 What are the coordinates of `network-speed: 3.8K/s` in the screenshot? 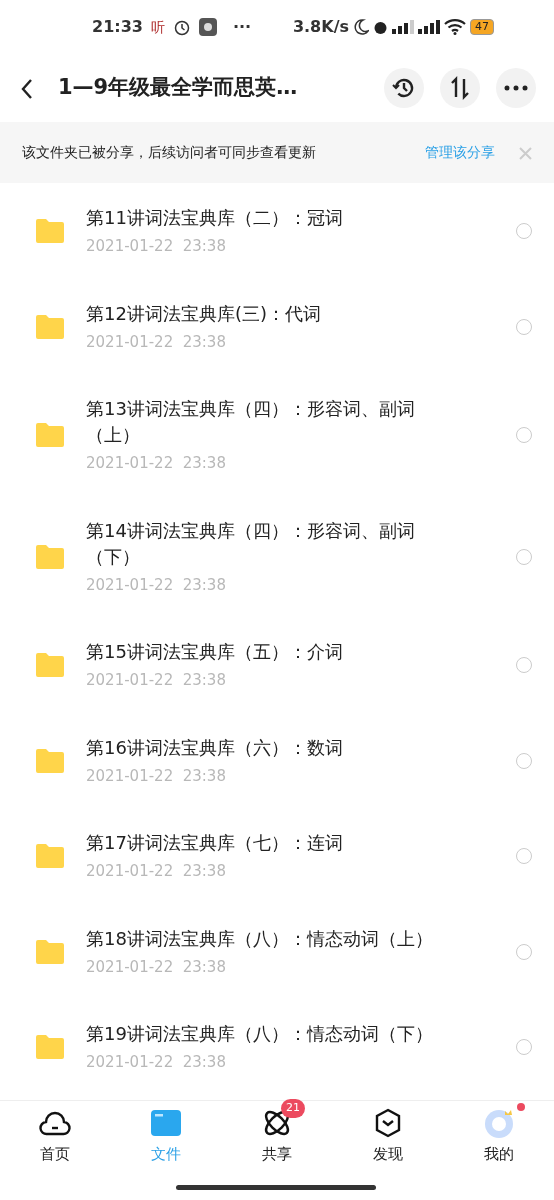 It's located at (320, 27).